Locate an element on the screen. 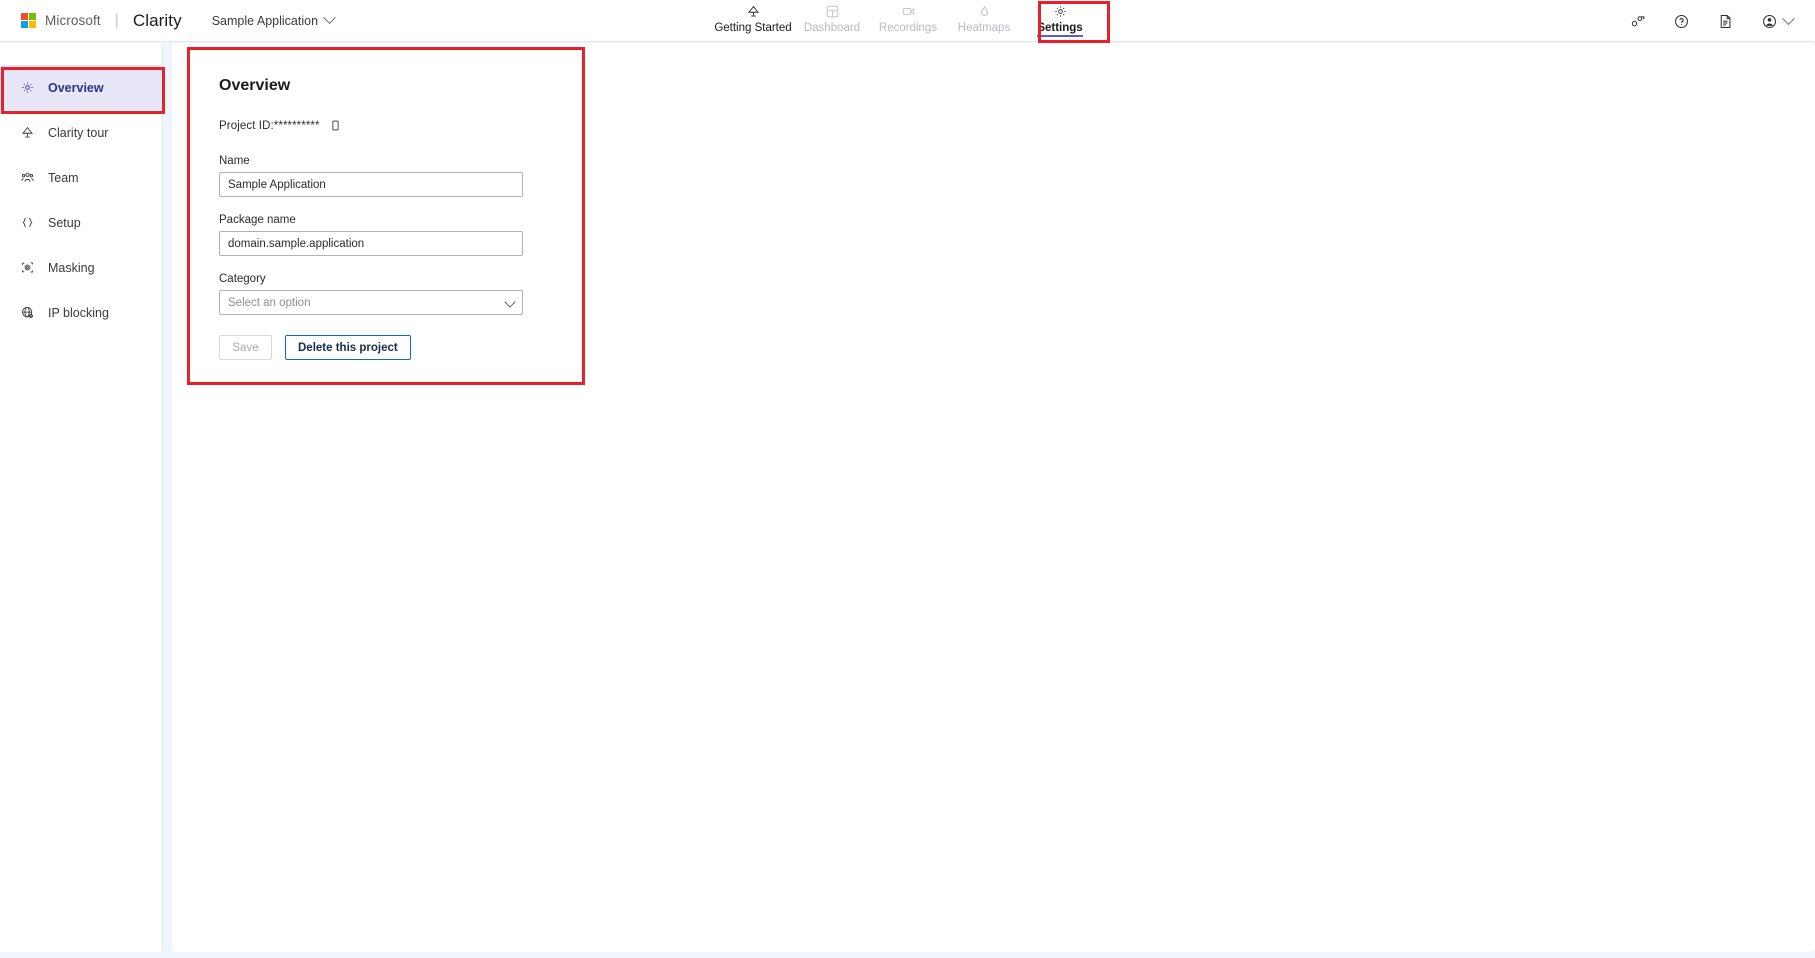  sidebar-item-team: Team is located at coordinates (81, 177).